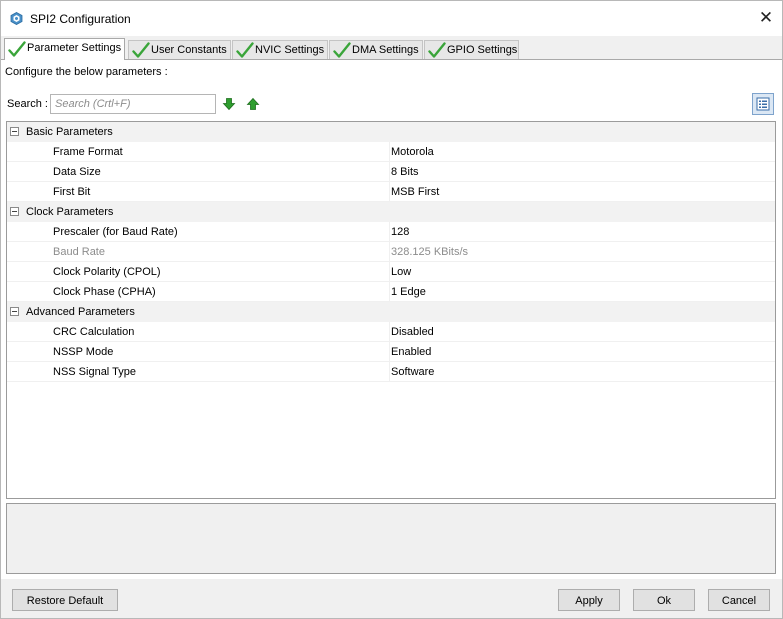 The image size is (783, 619). What do you see at coordinates (65, 600) in the screenshot?
I see `restore-default-button: Restore Default` at bounding box center [65, 600].